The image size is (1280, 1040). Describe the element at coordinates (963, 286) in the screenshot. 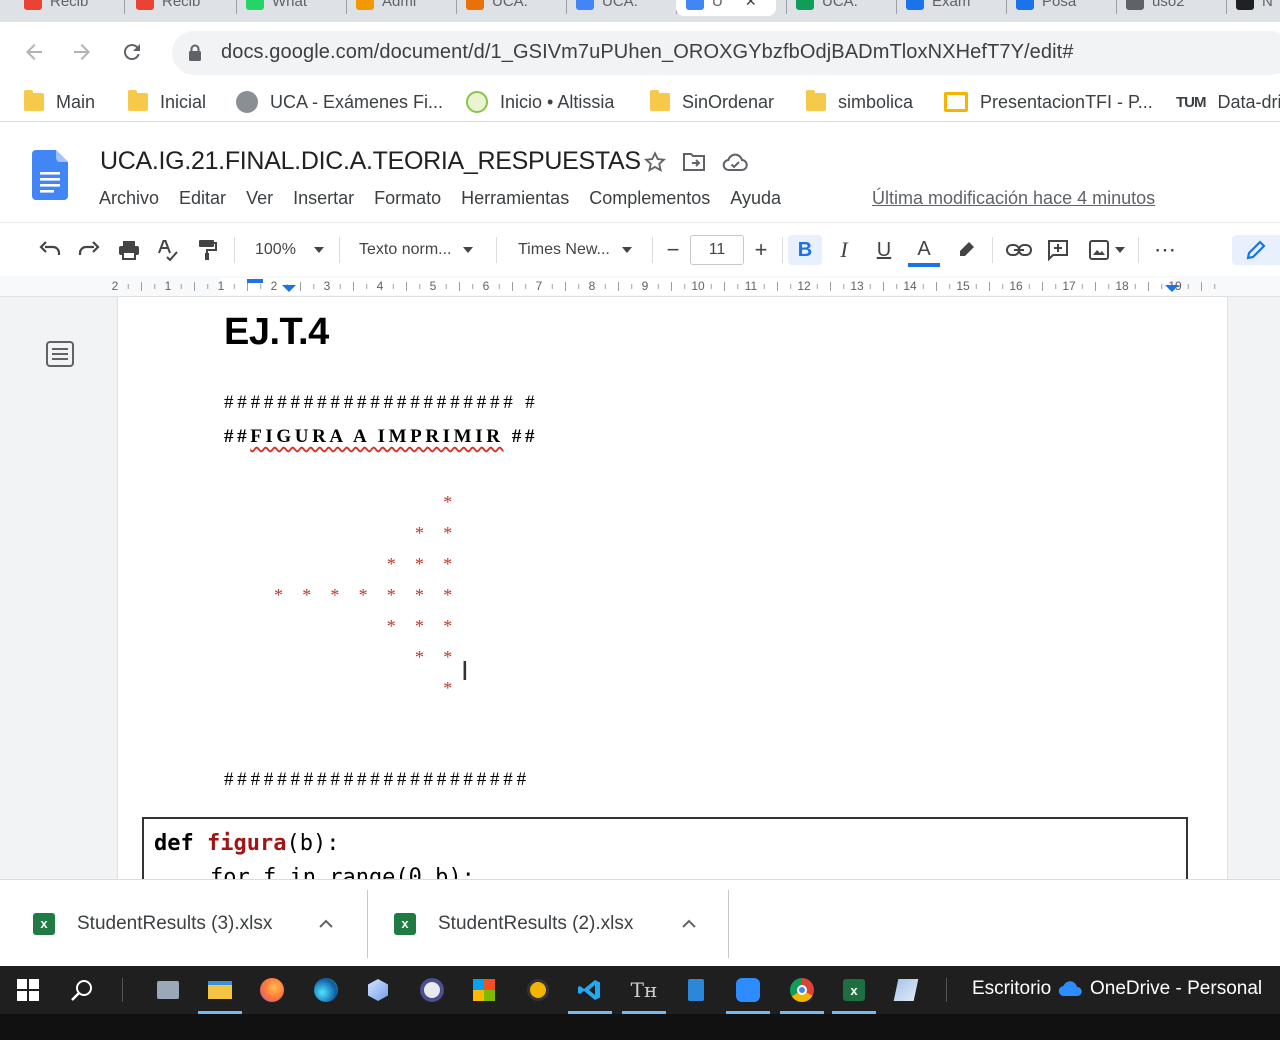

I see `ruler-label: 15` at that location.